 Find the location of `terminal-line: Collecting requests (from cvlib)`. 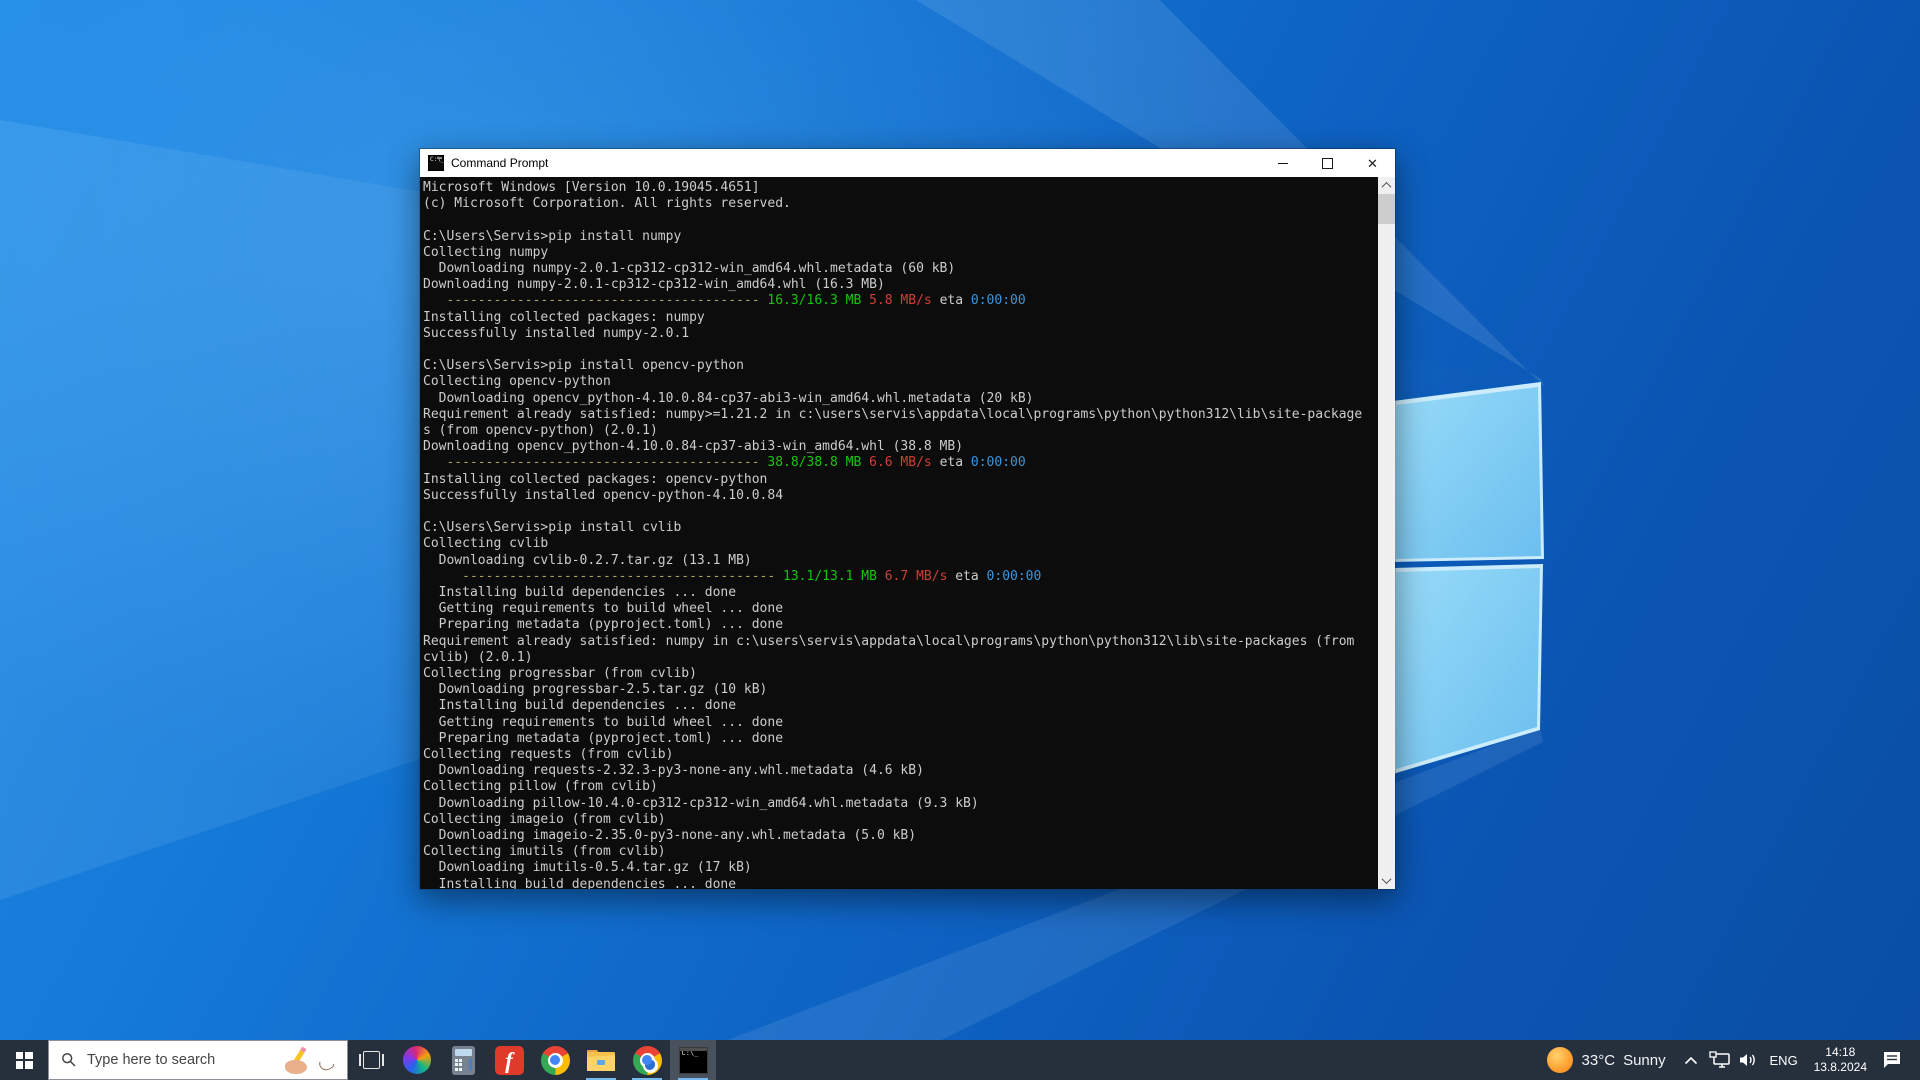

terminal-line: Collecting requests (from cvlib) is located at coordinates (548, 755).